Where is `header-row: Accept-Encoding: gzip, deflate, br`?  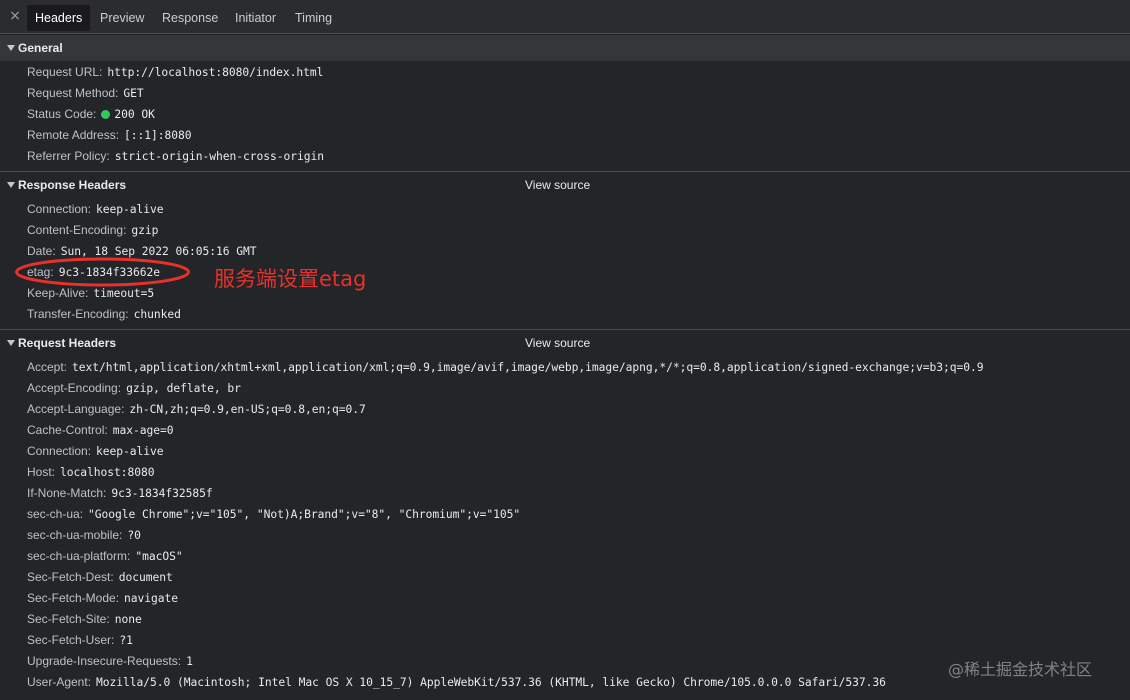 header-row: Accept-Encoding: gzip, deflate, br is located at coordinates (134, 388).